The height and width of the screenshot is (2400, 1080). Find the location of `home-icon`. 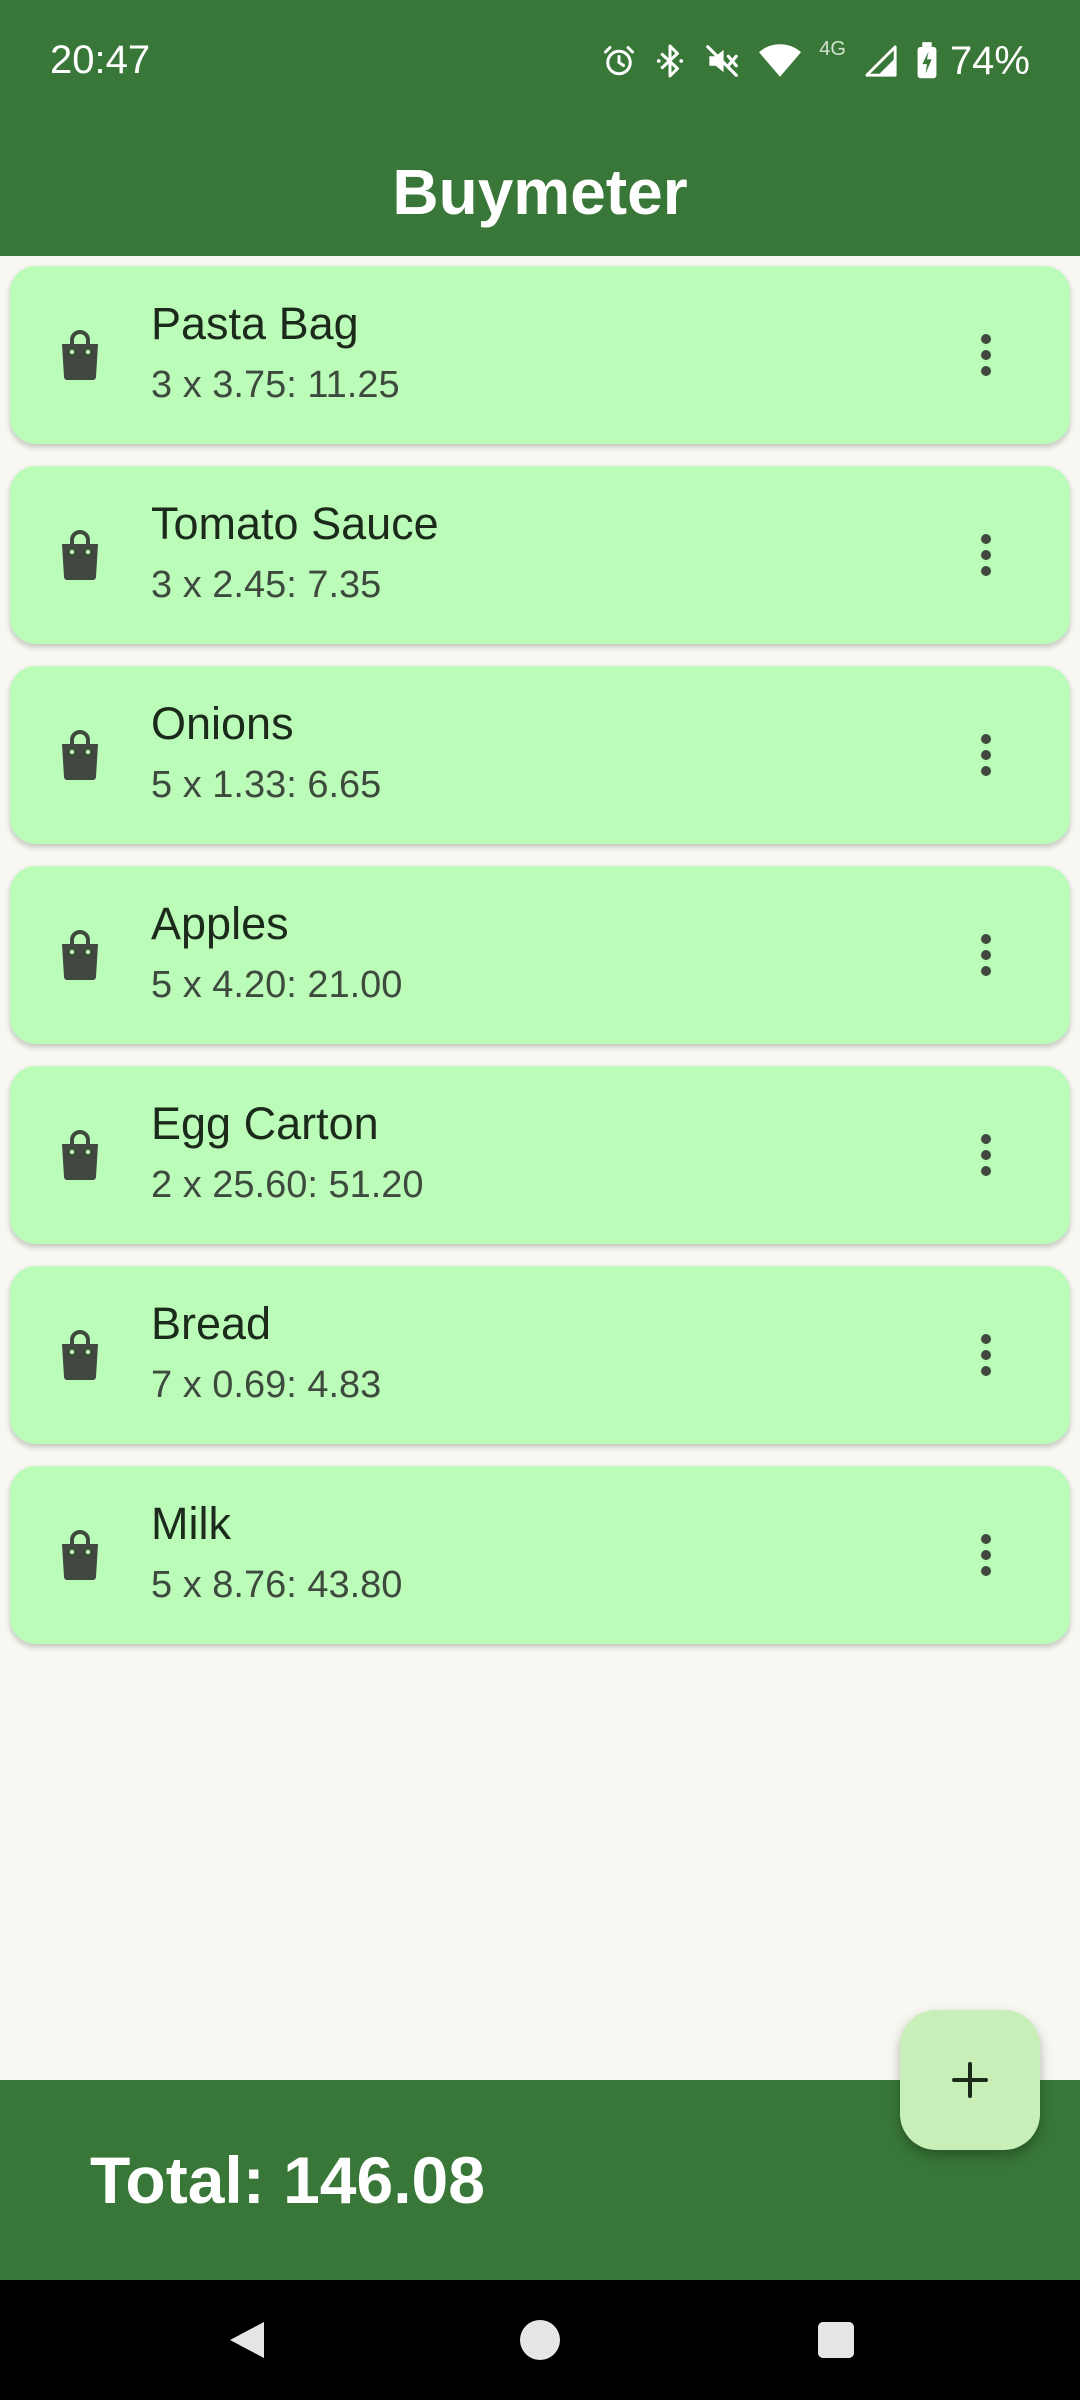

home-icon is located at coordinates (540, 2340).